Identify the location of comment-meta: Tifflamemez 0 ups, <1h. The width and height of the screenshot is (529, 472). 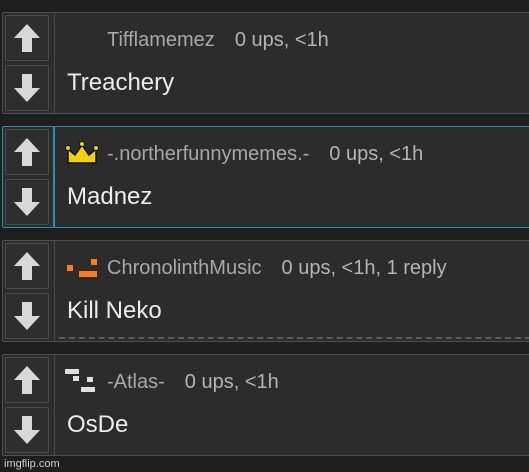
(197, 40).